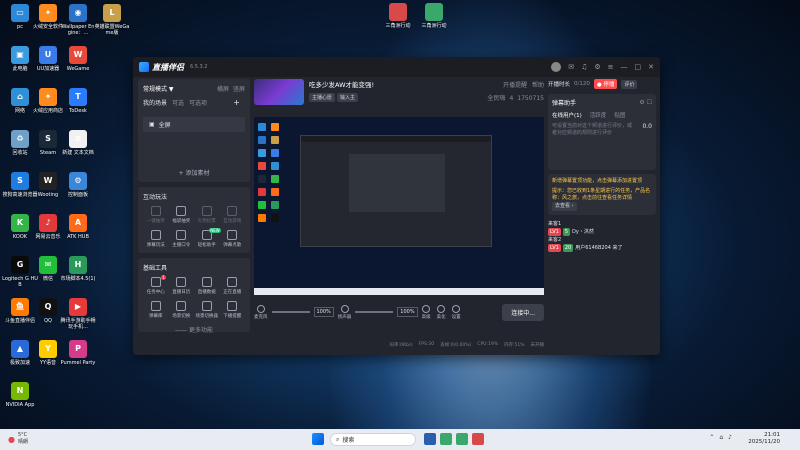 This screenshot has width=800, height=450. I want to click on header-link: 开播提醒, so click(515, 85).